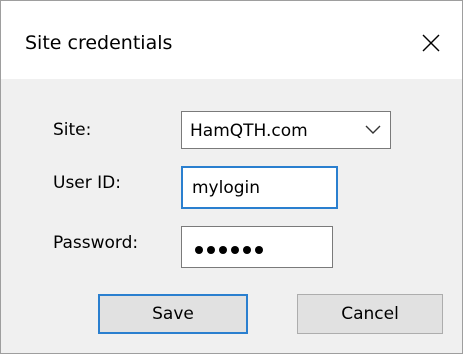 This screenshot has width=463, height=354. Describe the element at coordinates (373, 129) in the screenshot. I see `chevron-down-icon` at that location.